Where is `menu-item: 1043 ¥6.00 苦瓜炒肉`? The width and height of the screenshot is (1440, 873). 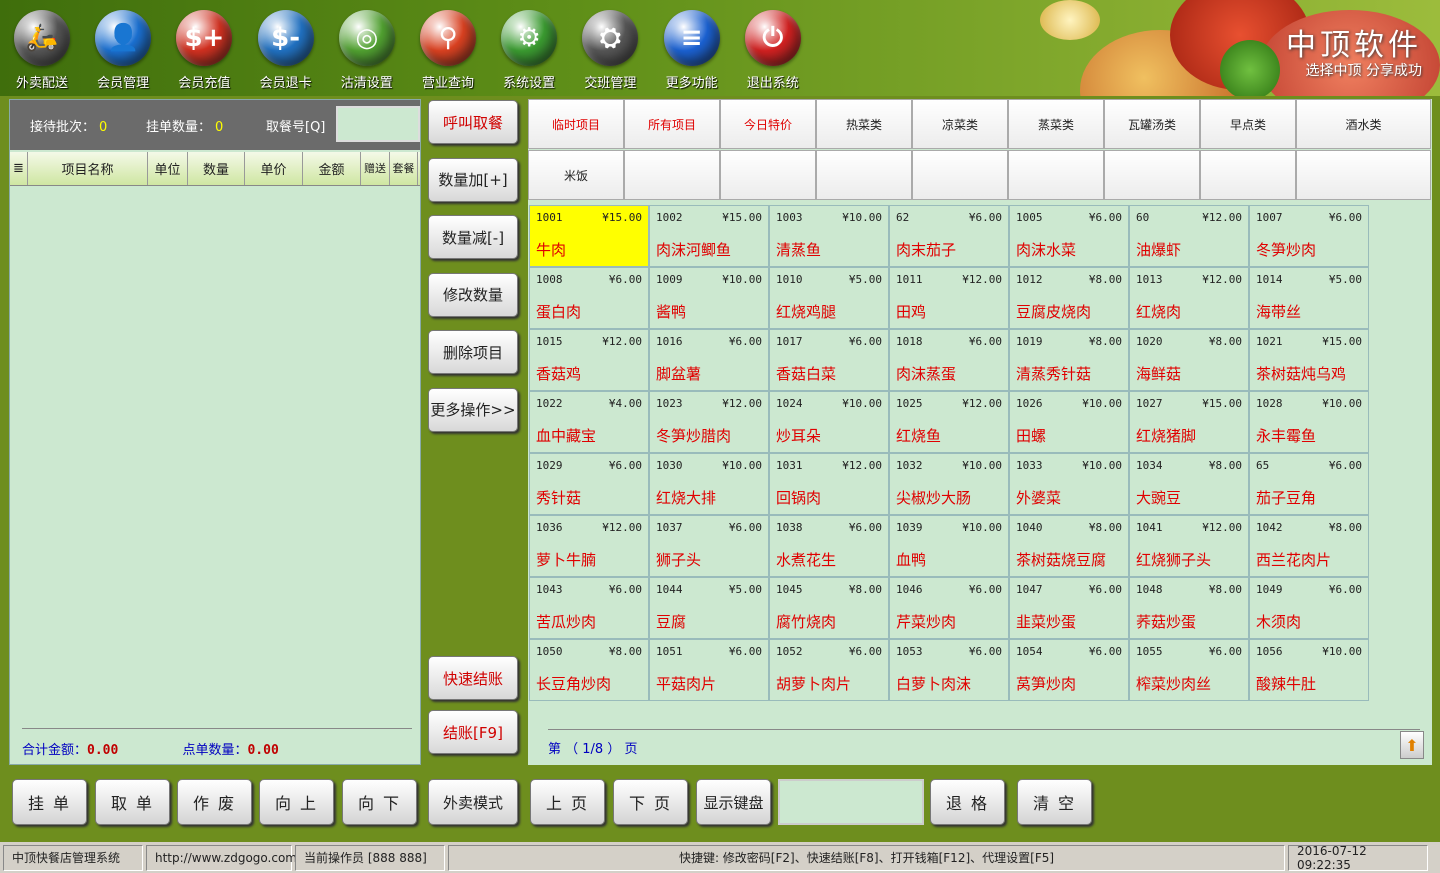 menu-item: 1043 ¥6.00 苦瓜炒肉 is located at coordinates (589, 608).